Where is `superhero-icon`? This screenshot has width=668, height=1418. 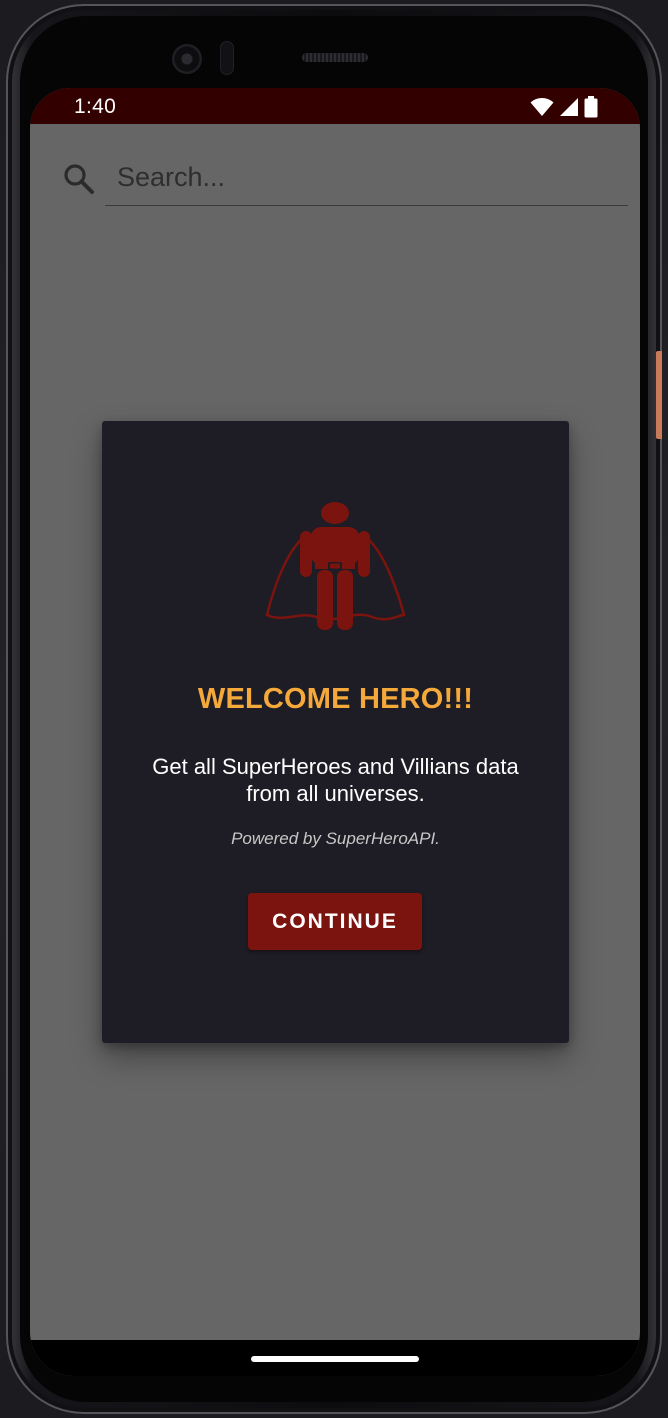
superhero-icon is located at coordinates (335, 566).